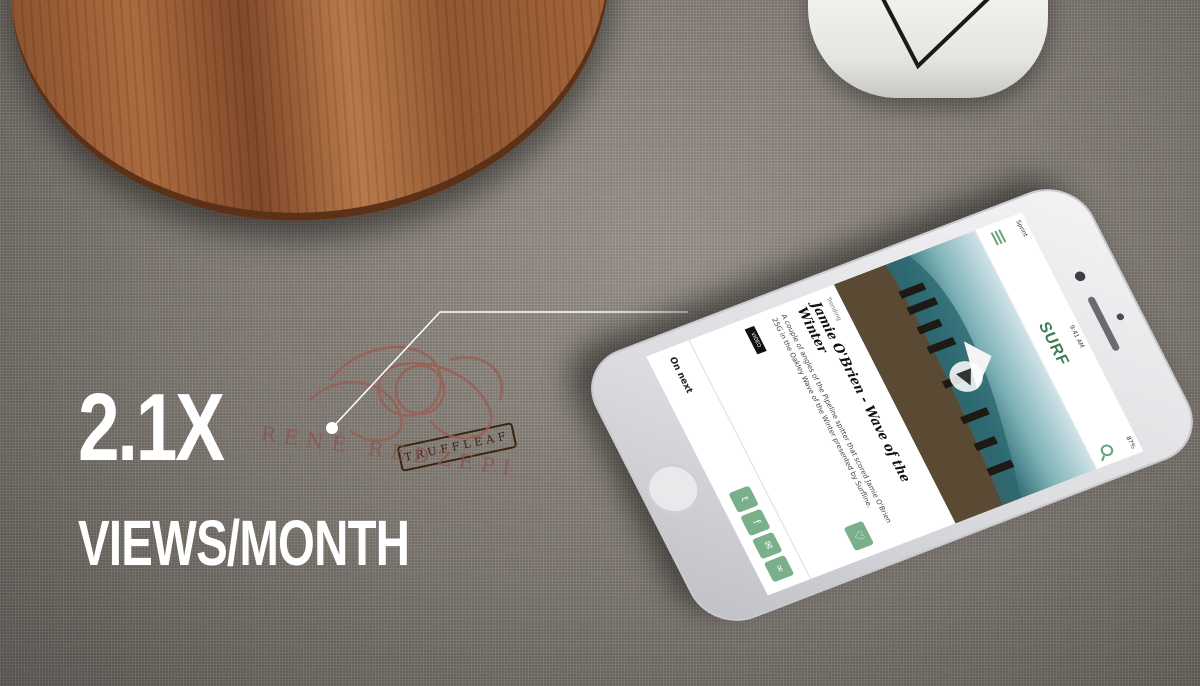 This screenshot has height=686, width=1200. Describe the element at coordinates (779, 568) in the screenshot. I see `link-icon: ∞` at that location.